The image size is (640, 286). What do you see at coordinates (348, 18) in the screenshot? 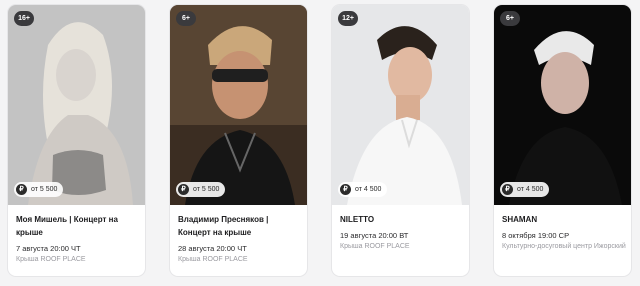
I see `age-rating-badge: 12+` at bounding box center [348, 18].